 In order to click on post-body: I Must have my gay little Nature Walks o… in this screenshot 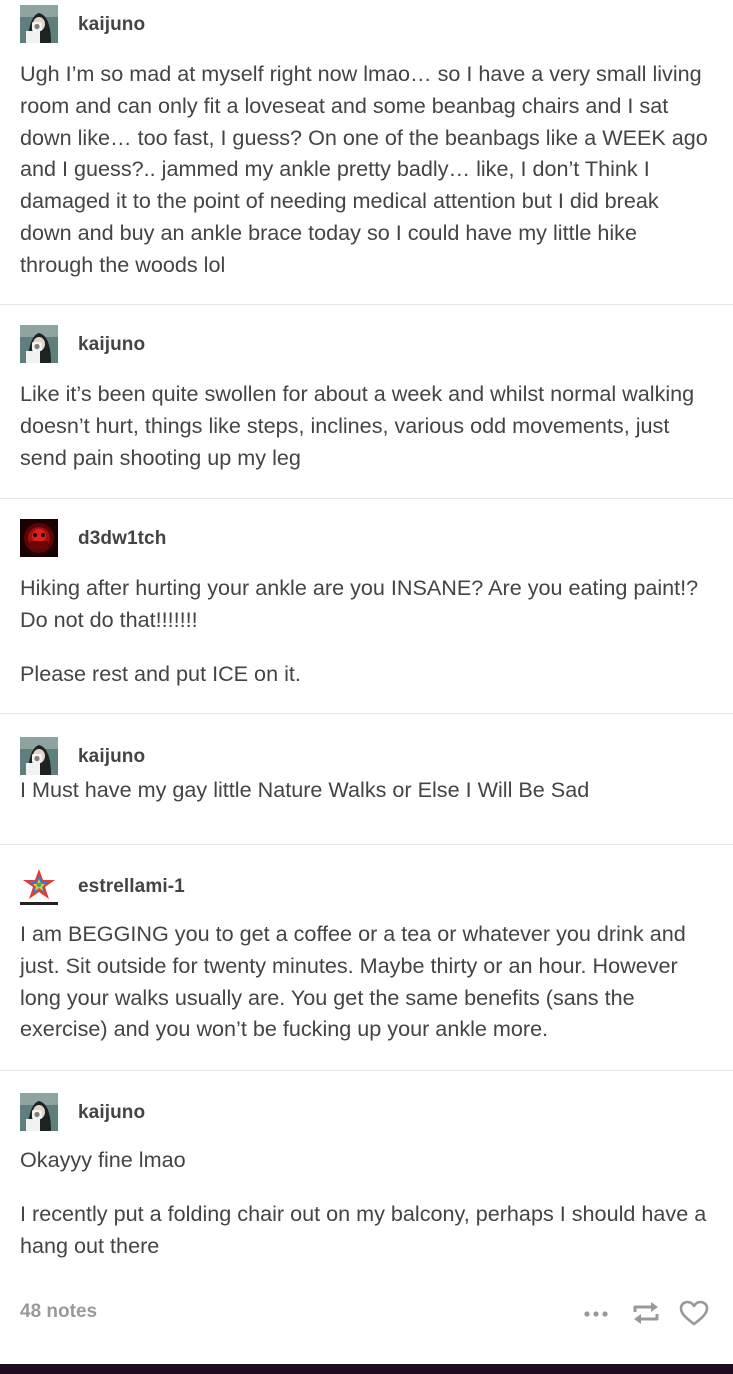, I will do `click(366, 790)`.